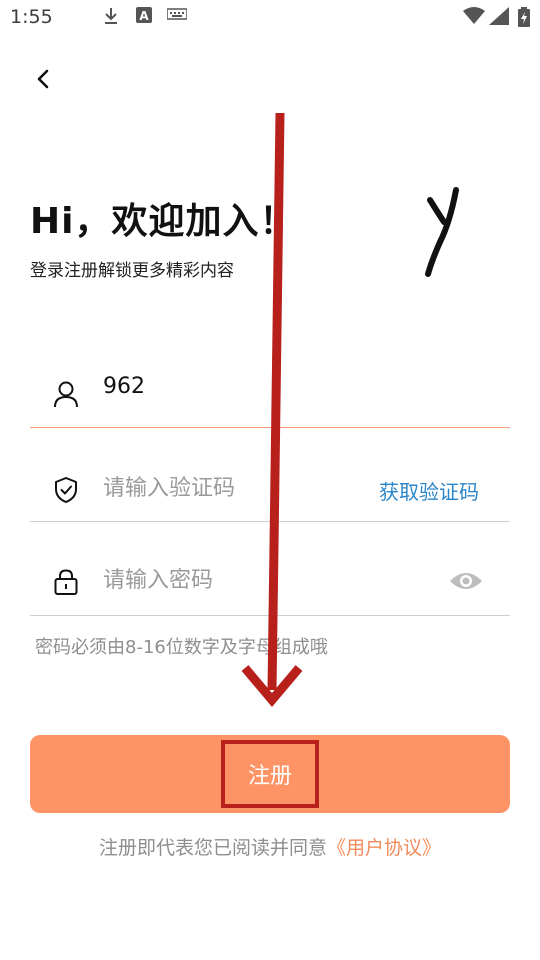 This screenshot has height=960, width=540. What do you see at coordinates (270, 581) in the screenshot?
I see `password-field: 请输入密码` at bounding box center [270, 581].